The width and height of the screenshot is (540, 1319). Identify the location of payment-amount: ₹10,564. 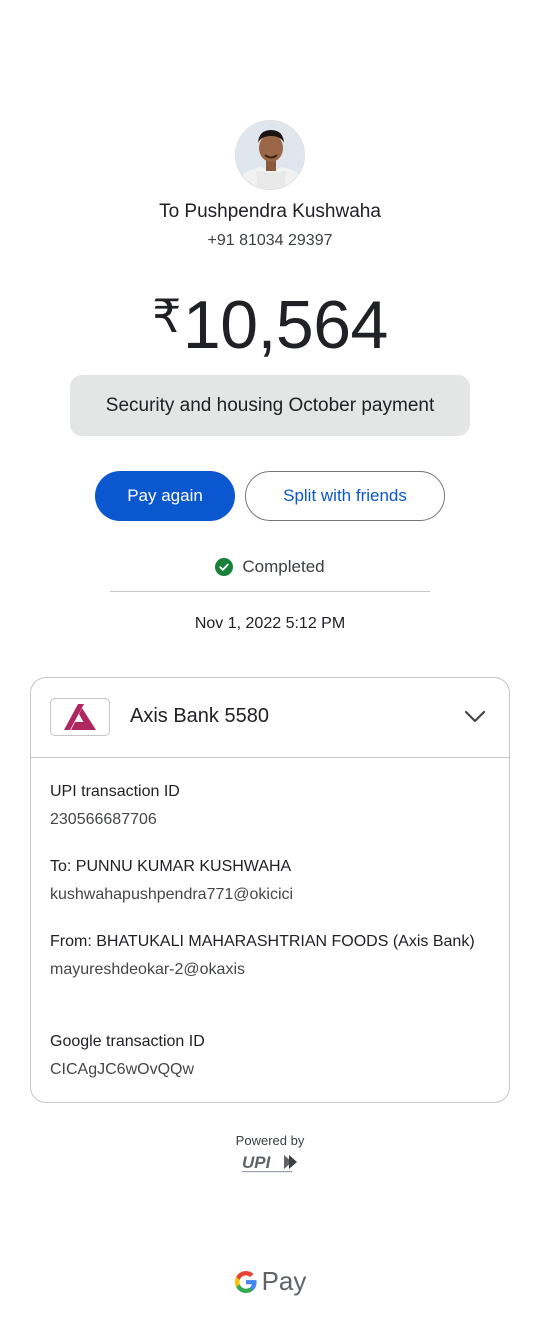
(270, 320).